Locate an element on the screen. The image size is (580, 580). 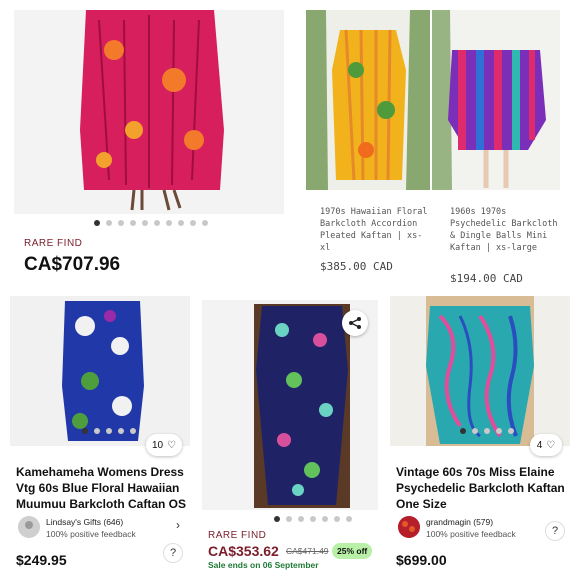
listing-price: CA$353.62 is located at coordinates (243, 551).